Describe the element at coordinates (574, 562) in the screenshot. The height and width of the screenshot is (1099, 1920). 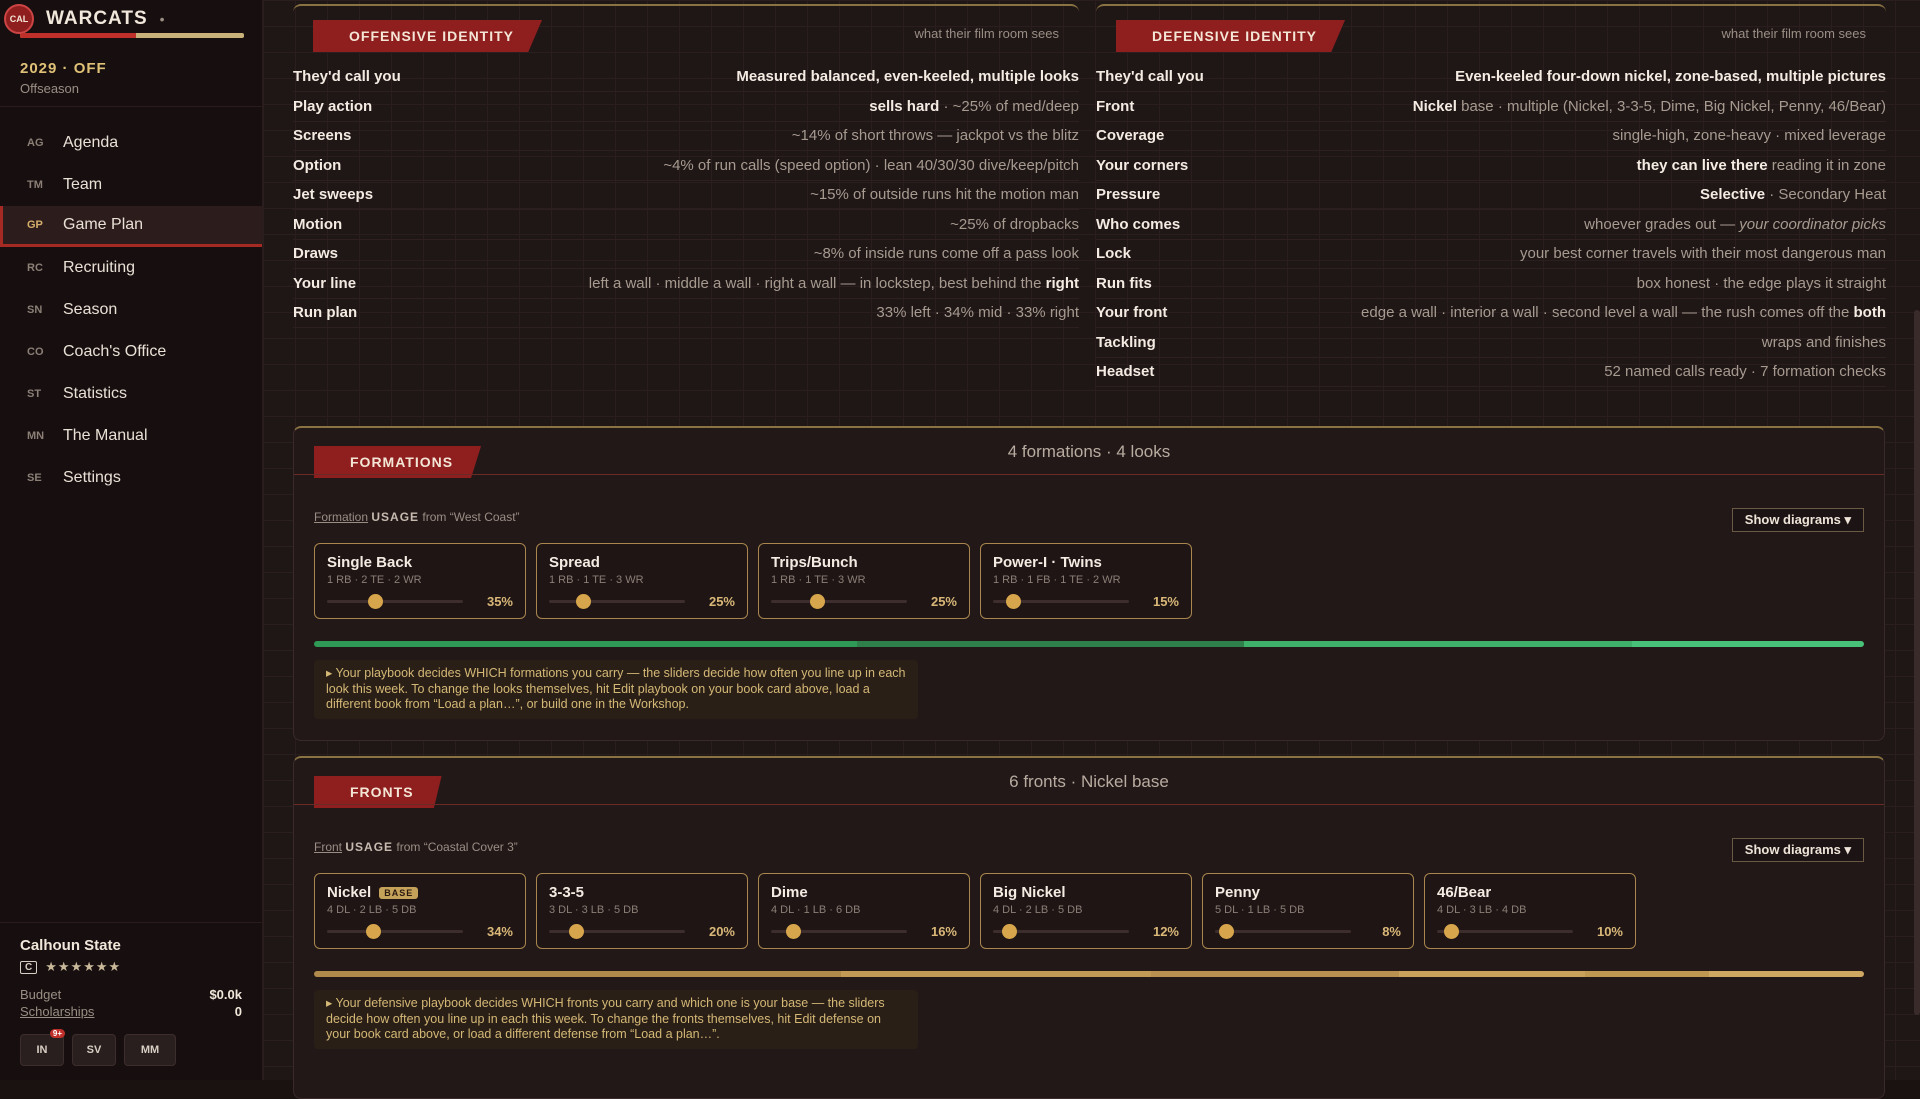
I see `tile-name: Spread` at that location.